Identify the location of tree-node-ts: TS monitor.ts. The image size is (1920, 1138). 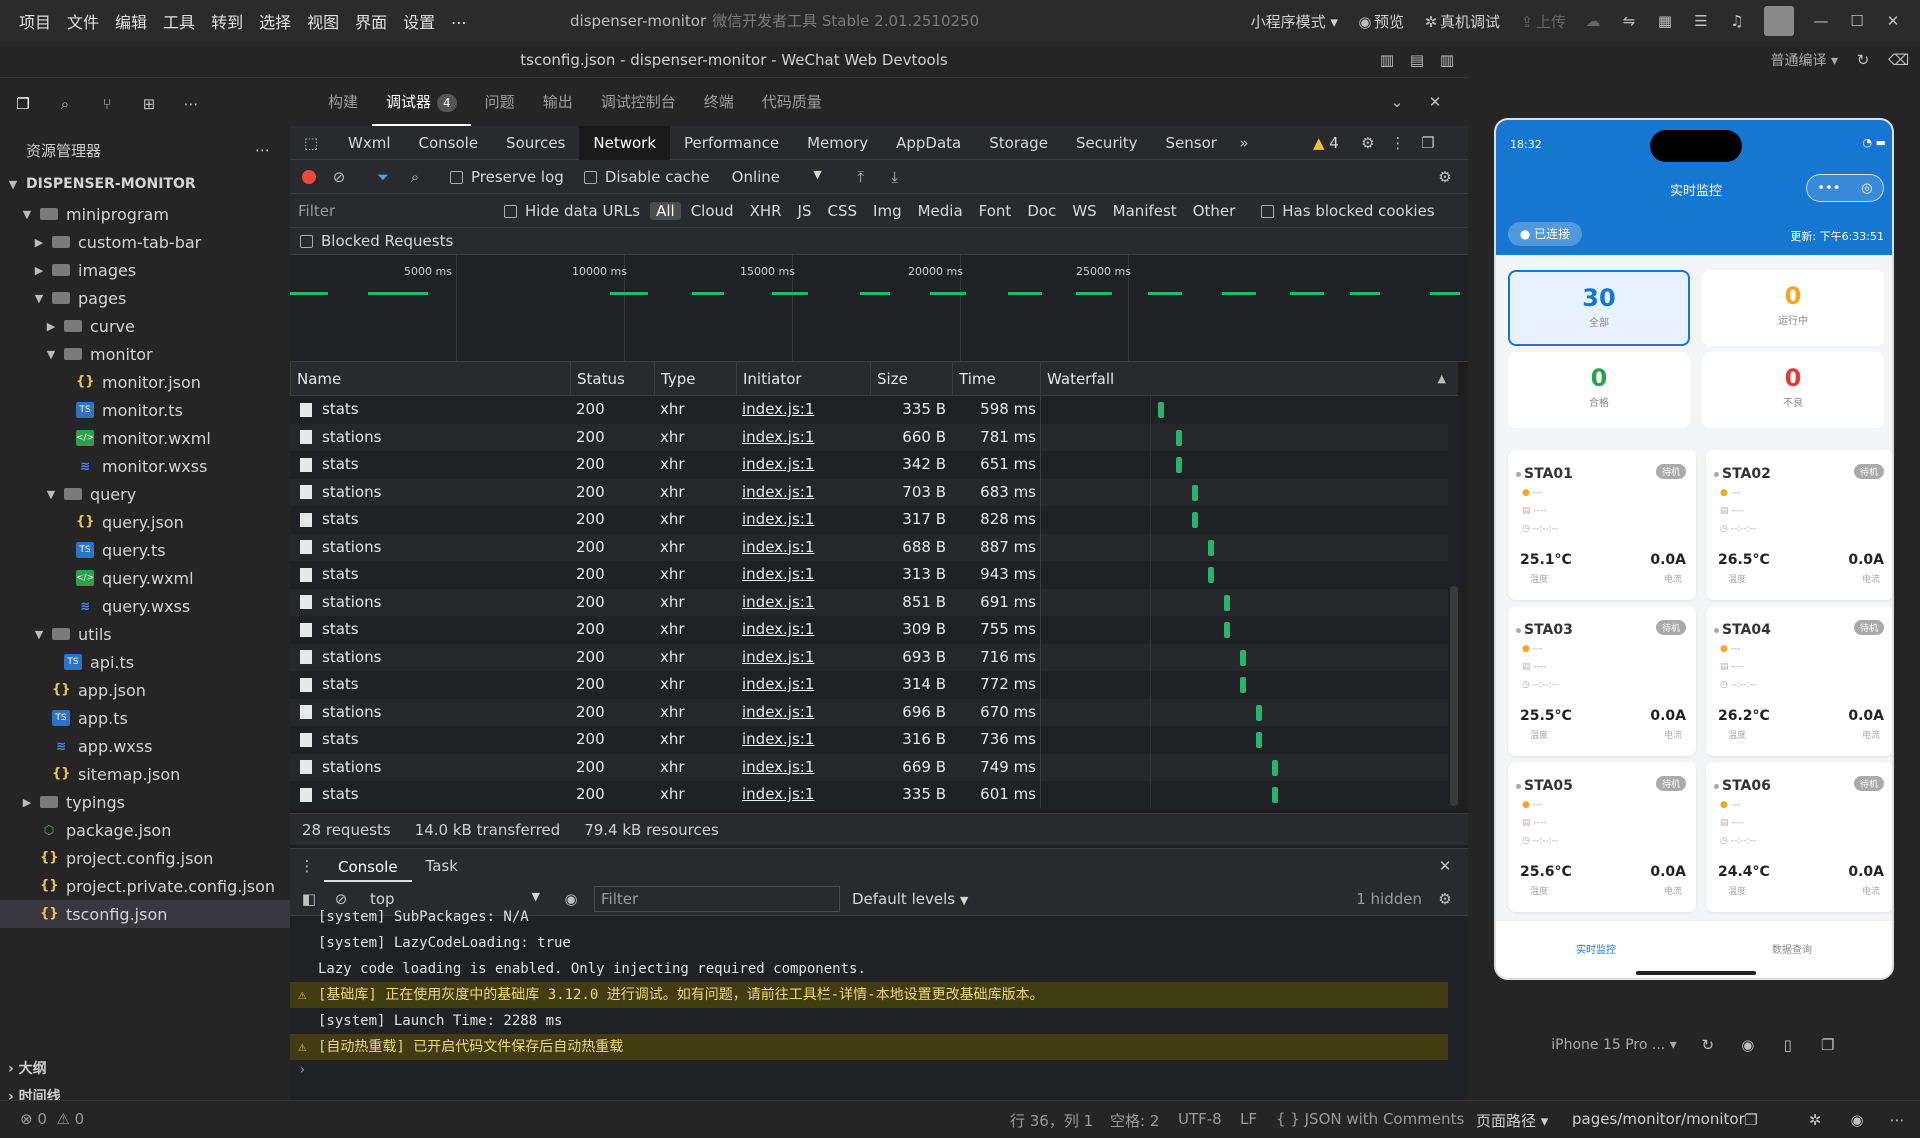
(145, 410).